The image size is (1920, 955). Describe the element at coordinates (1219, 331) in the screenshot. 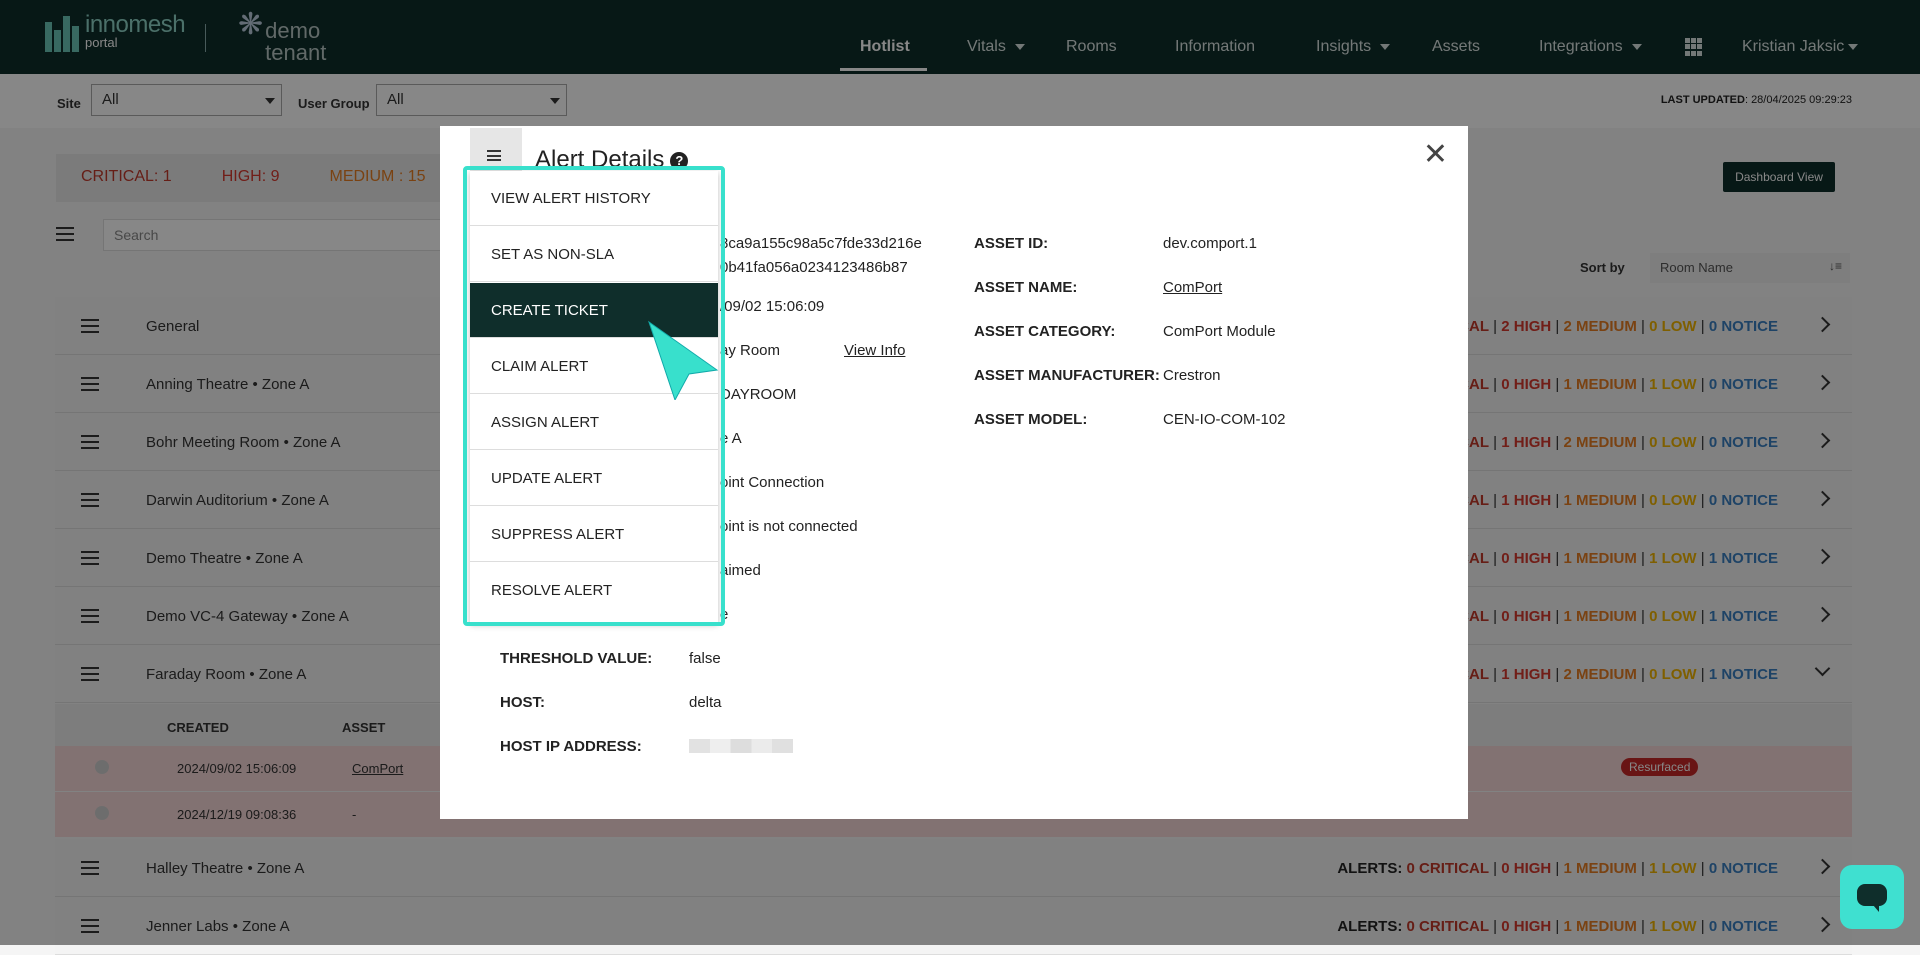

I see `asset-category-value: ComPort Module` at that location.